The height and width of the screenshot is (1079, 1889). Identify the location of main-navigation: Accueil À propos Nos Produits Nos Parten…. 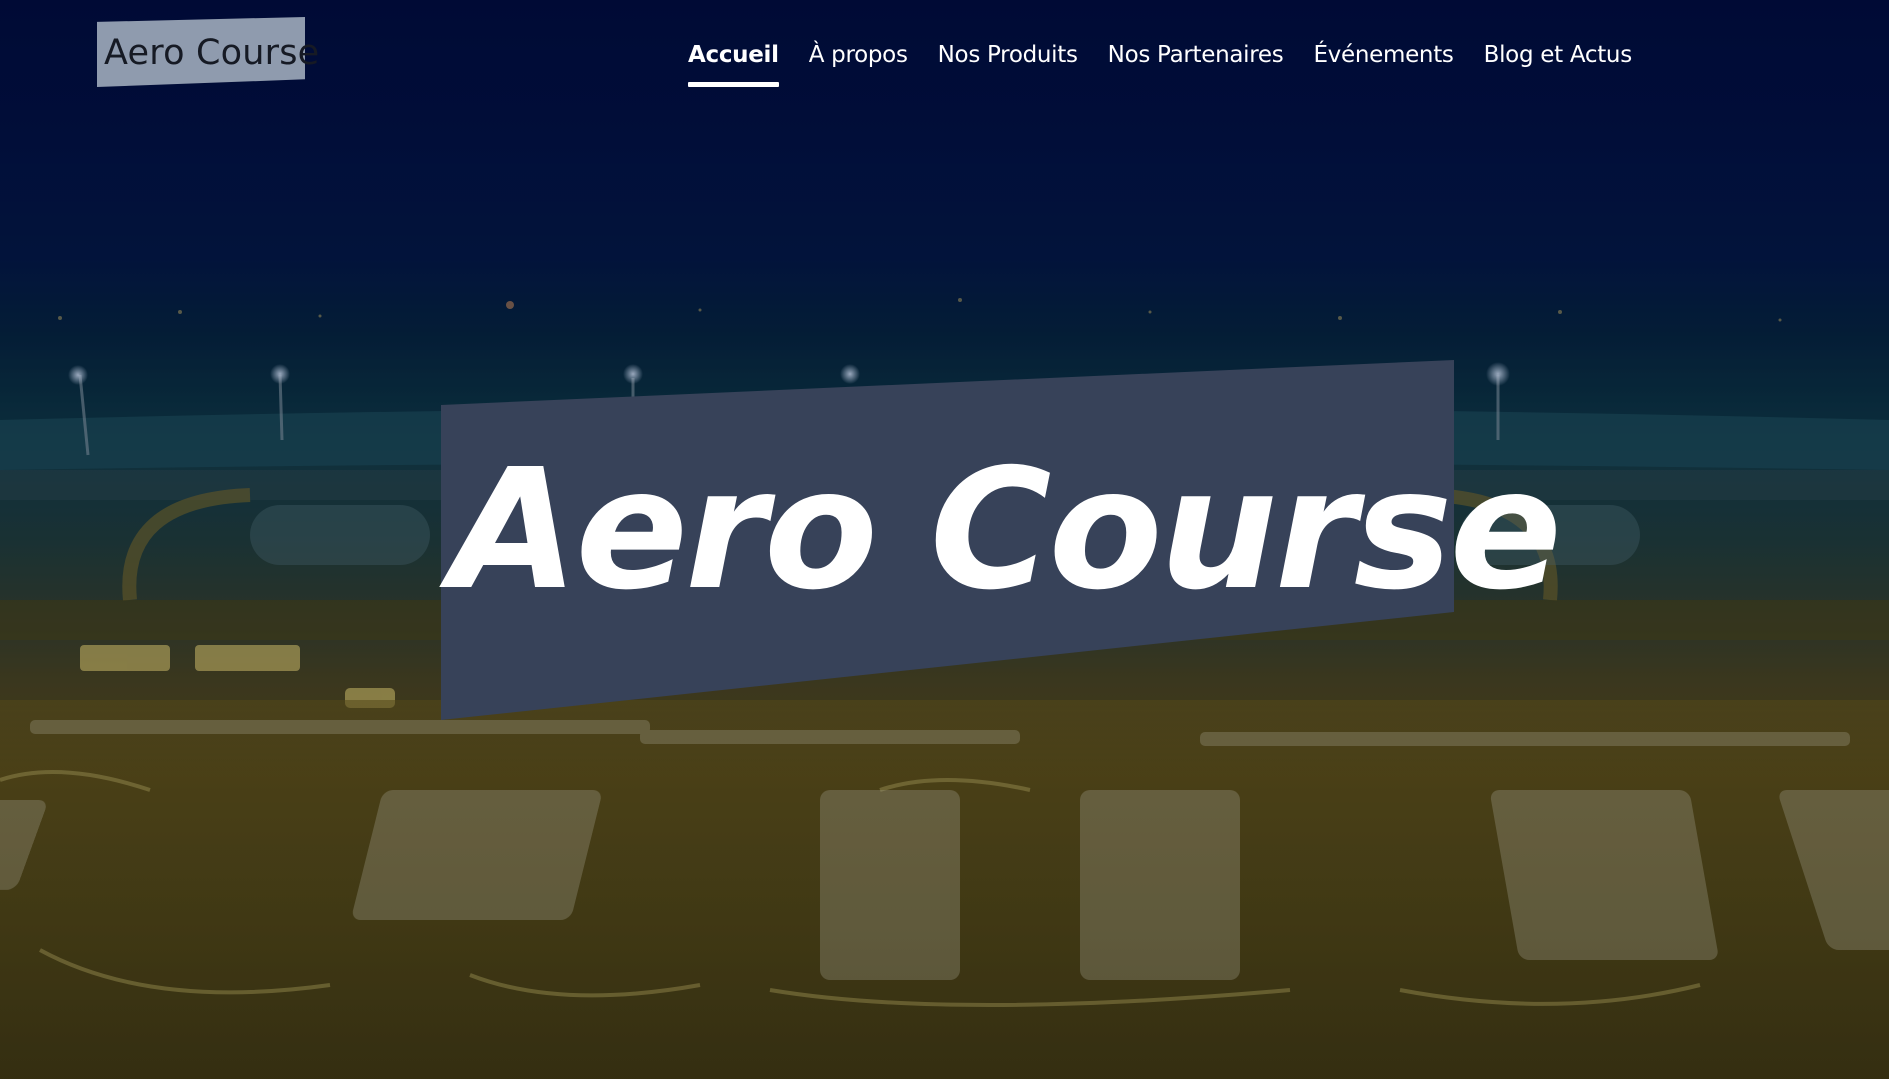
(1175, 62).